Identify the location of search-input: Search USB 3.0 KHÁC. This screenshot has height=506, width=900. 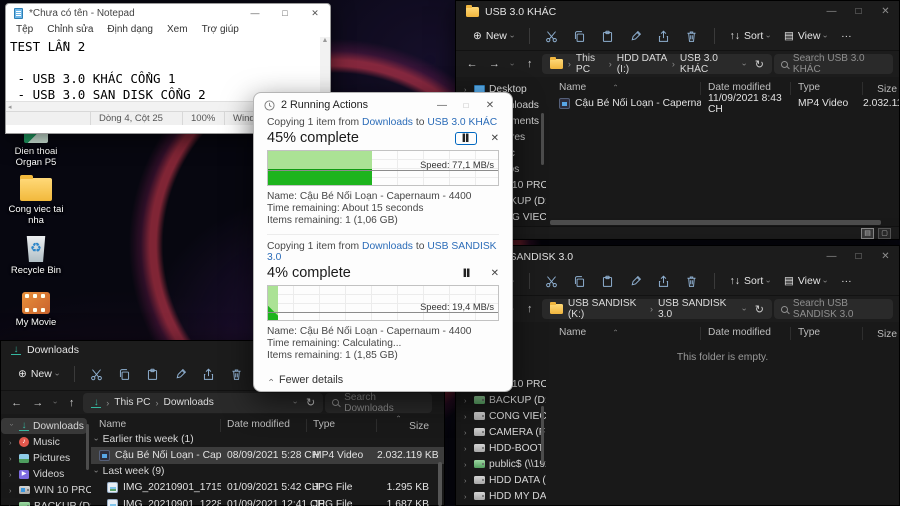
(833, 64).